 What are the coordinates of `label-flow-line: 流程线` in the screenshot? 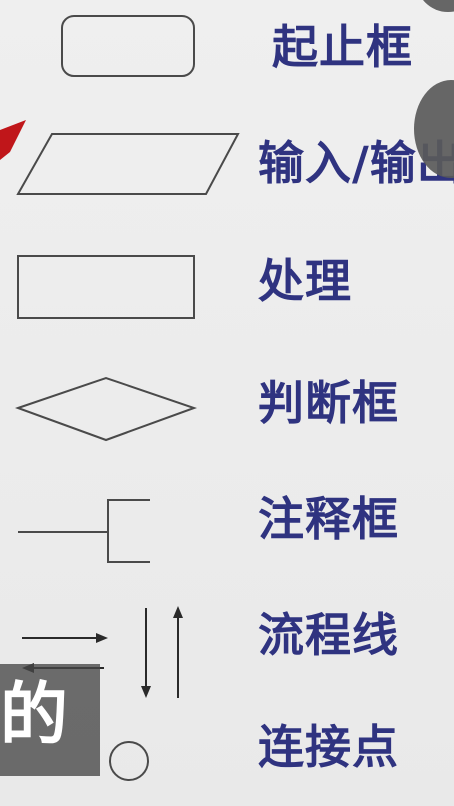 It's located at (328, 635).